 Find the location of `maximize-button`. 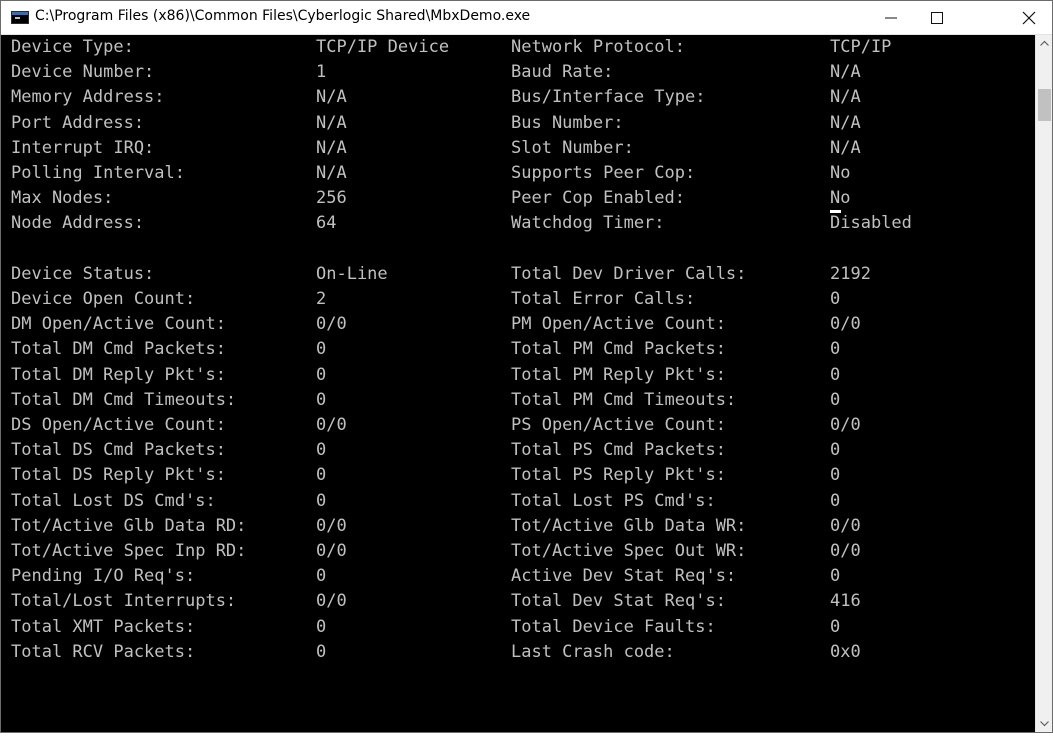

maximize-button is located at coordinates (937, 17).